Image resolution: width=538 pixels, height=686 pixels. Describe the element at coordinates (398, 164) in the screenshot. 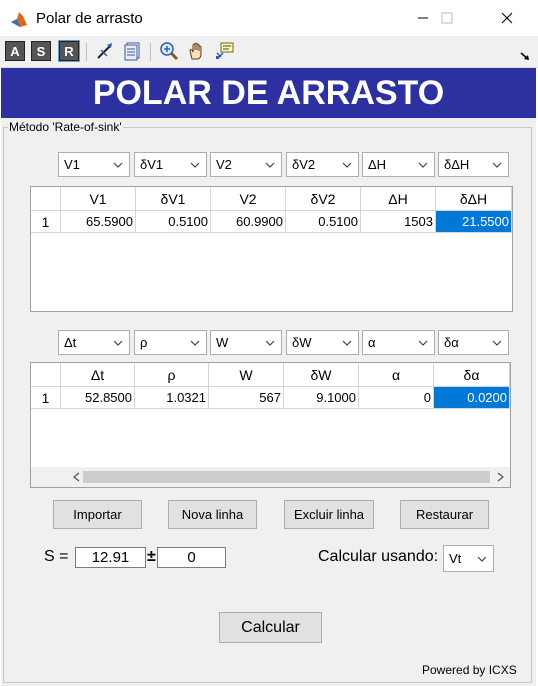

I see `column-select-5: ΔH` at that location.